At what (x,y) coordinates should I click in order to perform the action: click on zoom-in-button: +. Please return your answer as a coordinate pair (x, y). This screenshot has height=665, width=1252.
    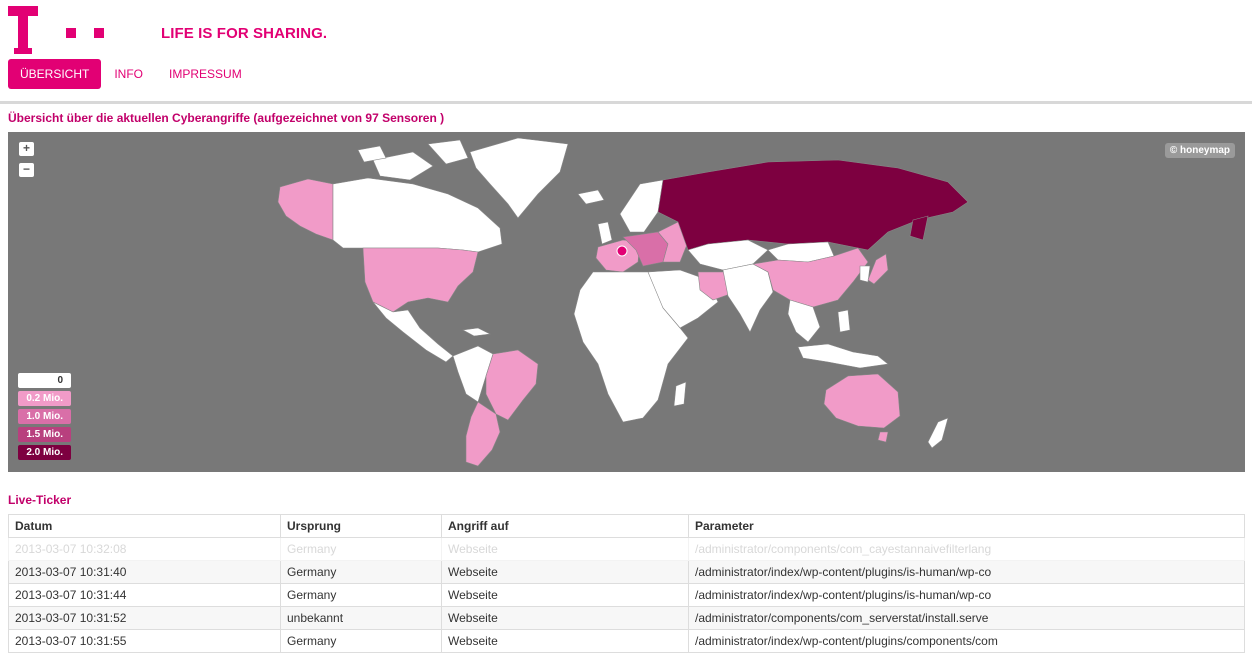
    Looking at the image, I should click on (26, 149).